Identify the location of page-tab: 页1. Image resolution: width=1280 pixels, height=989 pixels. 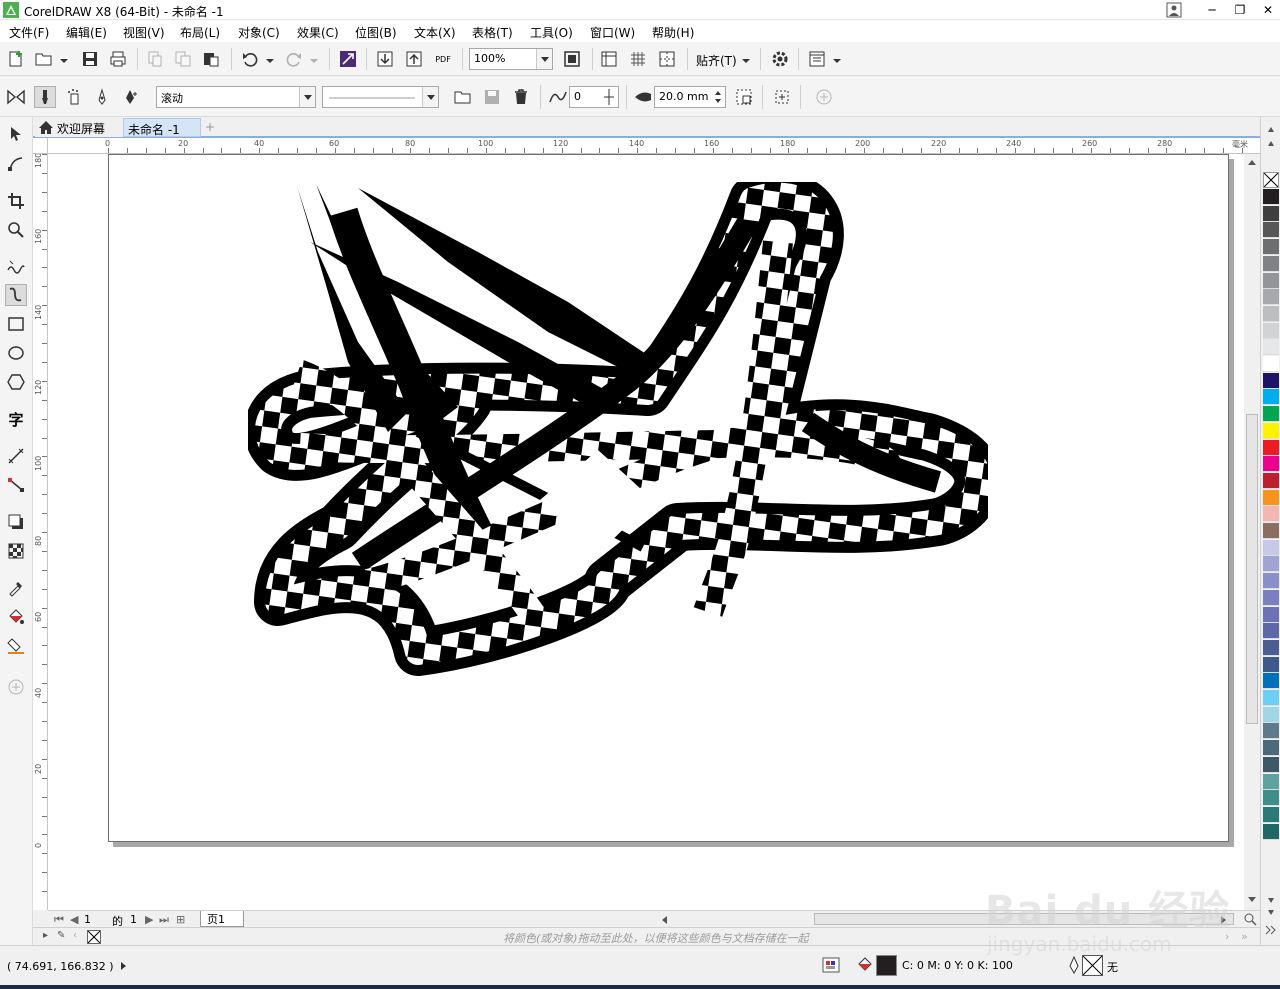
(222, 919).